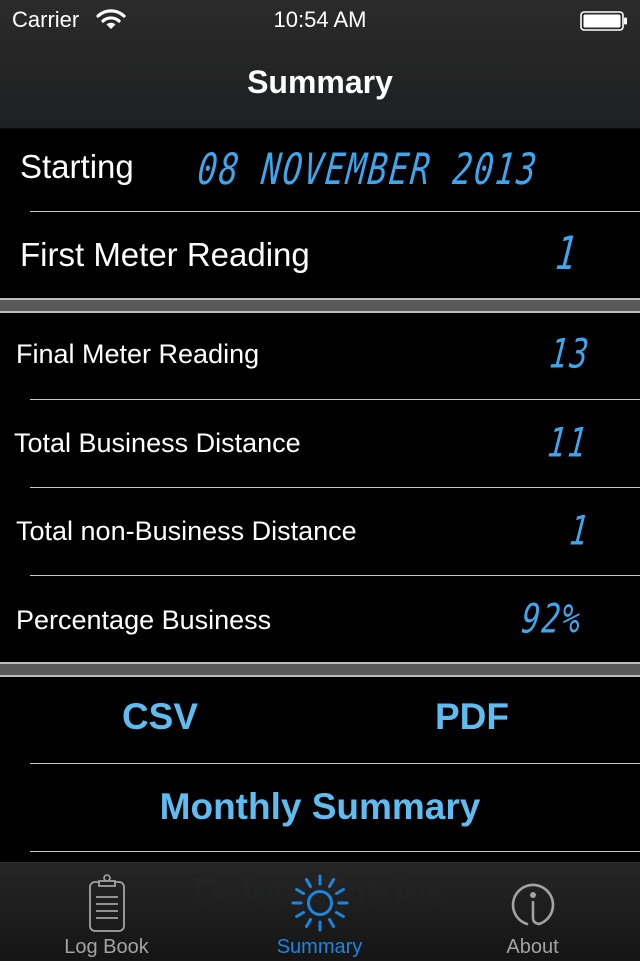 The image size is (640, 961). I want to click on non-business-distance-row: Total non-Business Distance 1, so click(320, 531).